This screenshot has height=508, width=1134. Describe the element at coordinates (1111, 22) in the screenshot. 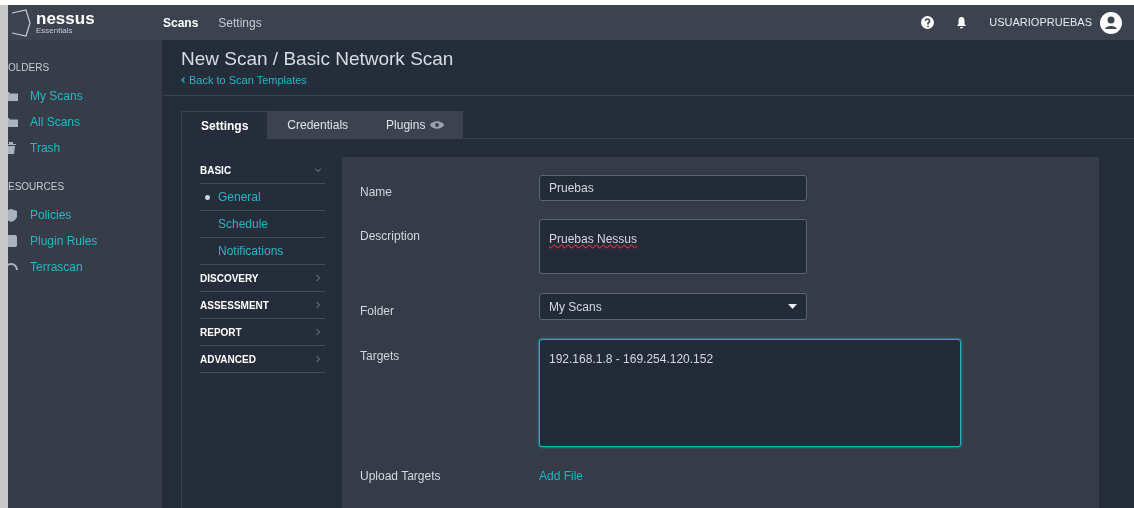

I see `avatar-icon` at that location.